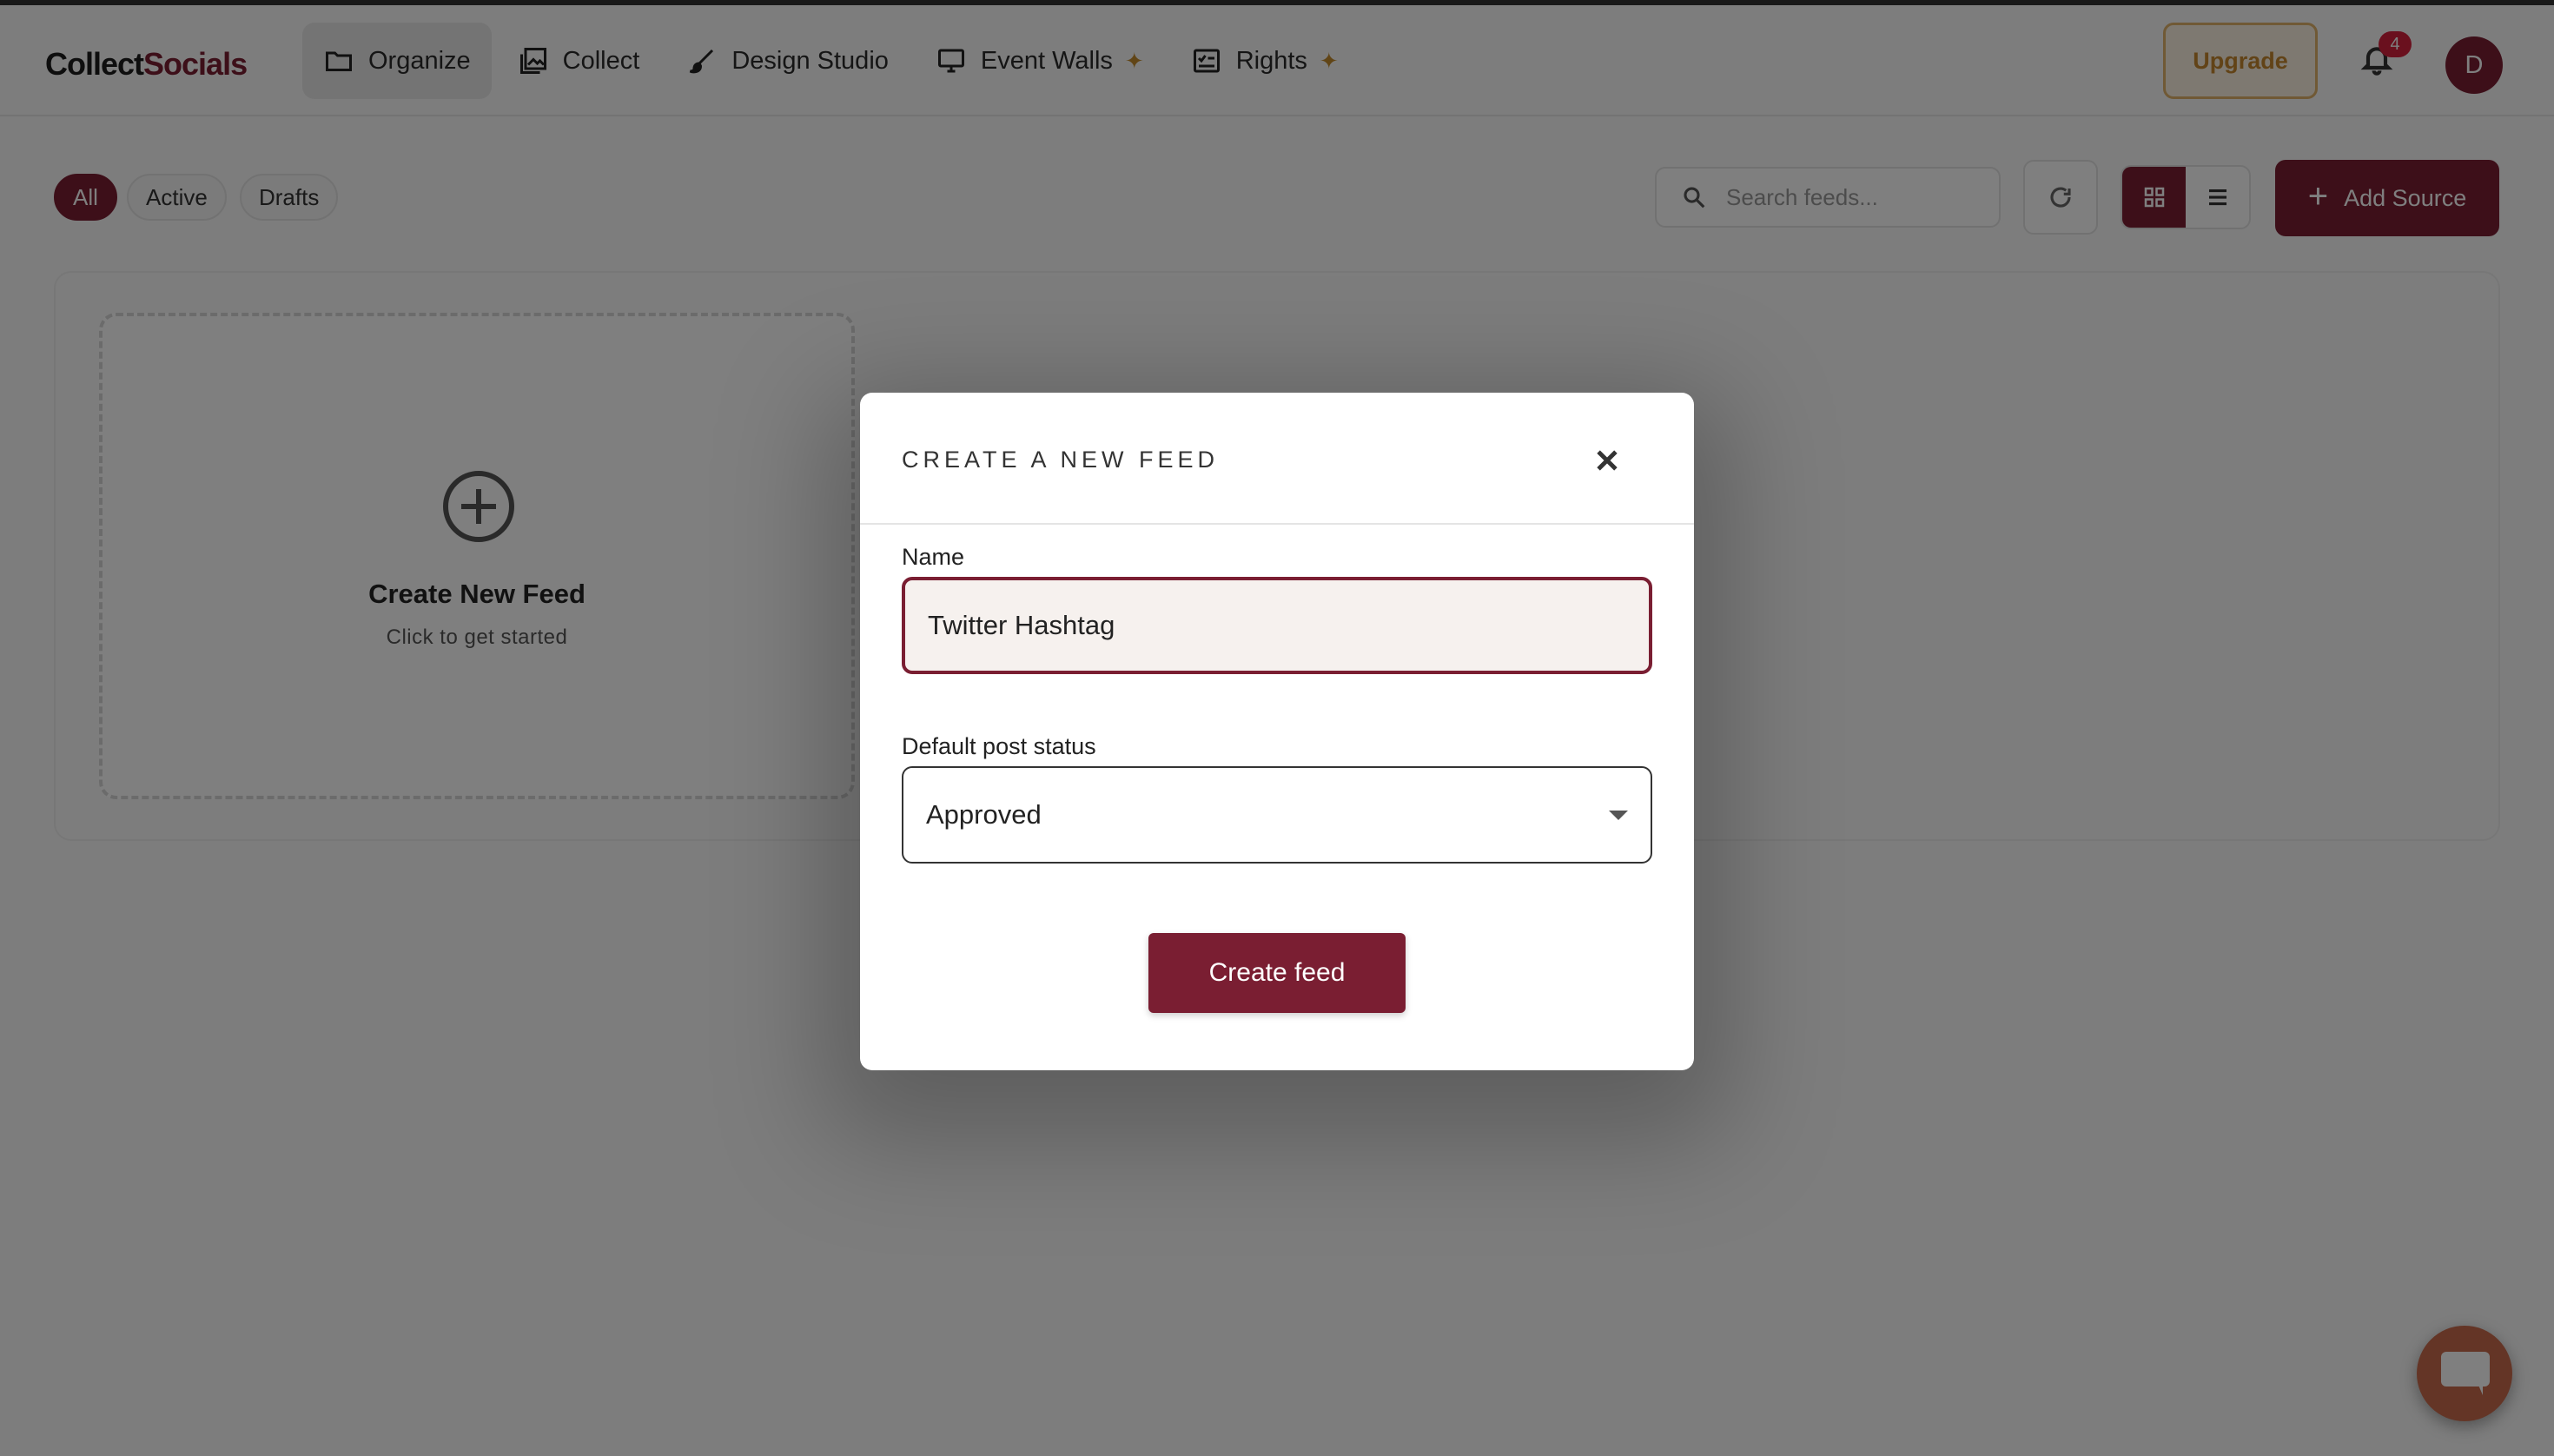 Image resolution: width=2554 pixels, height=1456 pixels. I want to click on status-value: Approved, so click(984, 814).